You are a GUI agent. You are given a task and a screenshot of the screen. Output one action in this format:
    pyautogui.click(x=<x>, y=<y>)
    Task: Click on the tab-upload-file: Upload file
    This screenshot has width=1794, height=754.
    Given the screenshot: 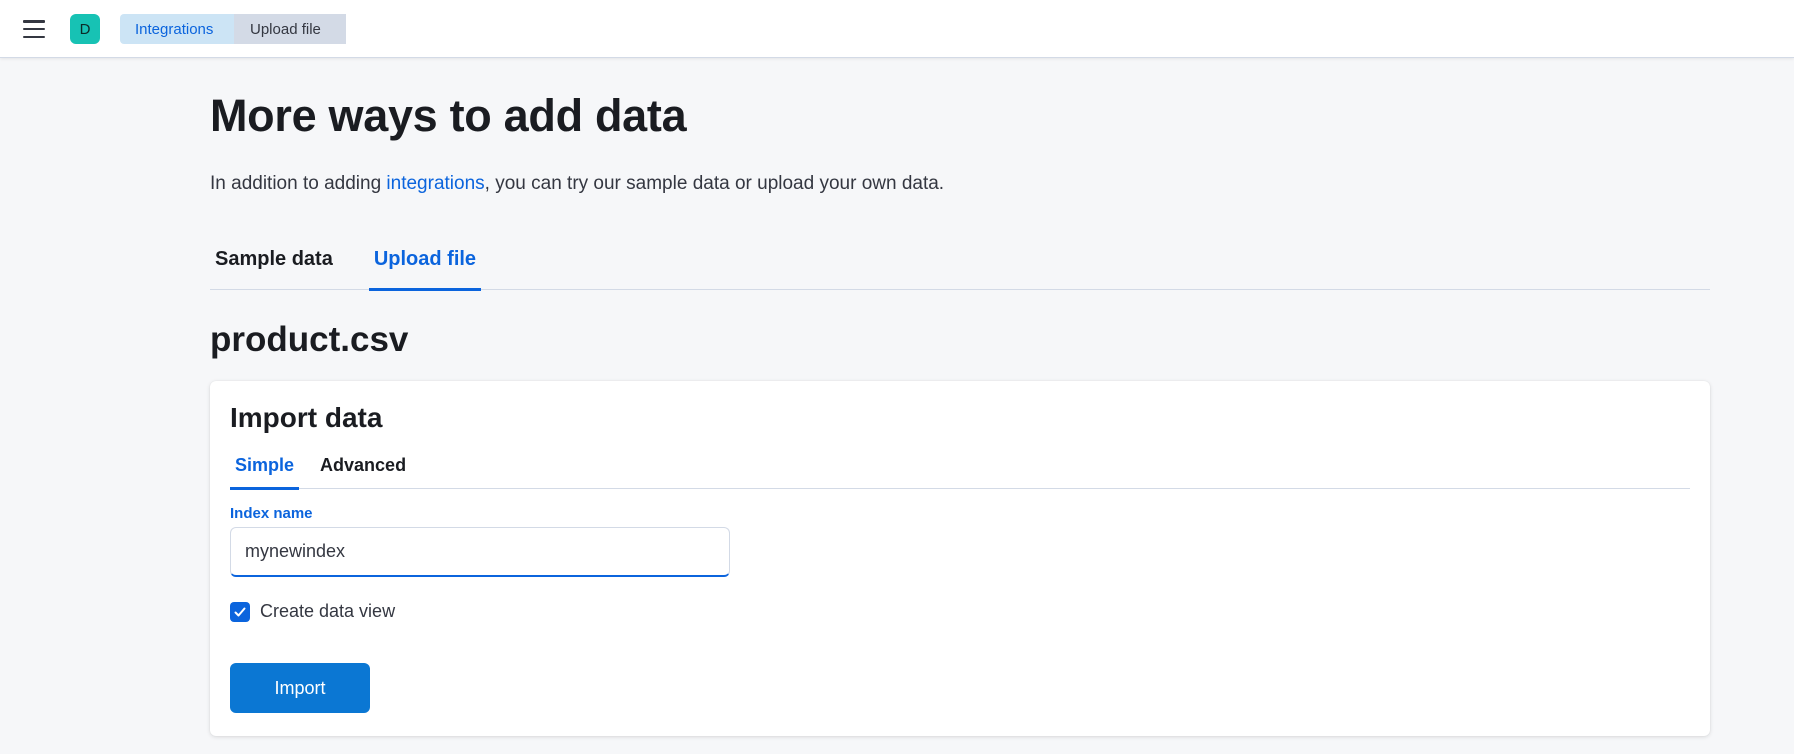 What is the action you would take?
    pyautogui.click(x=425, y=259)
    